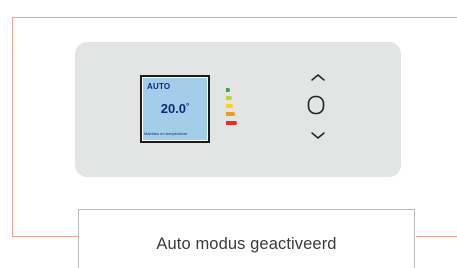 The width and height of the screenshot is (457, 268). What do you see at coordinates (246, 244) in the screenshot?
I see `caption-text: Auto modus geactiveerd` at bounding box center [246, 244].